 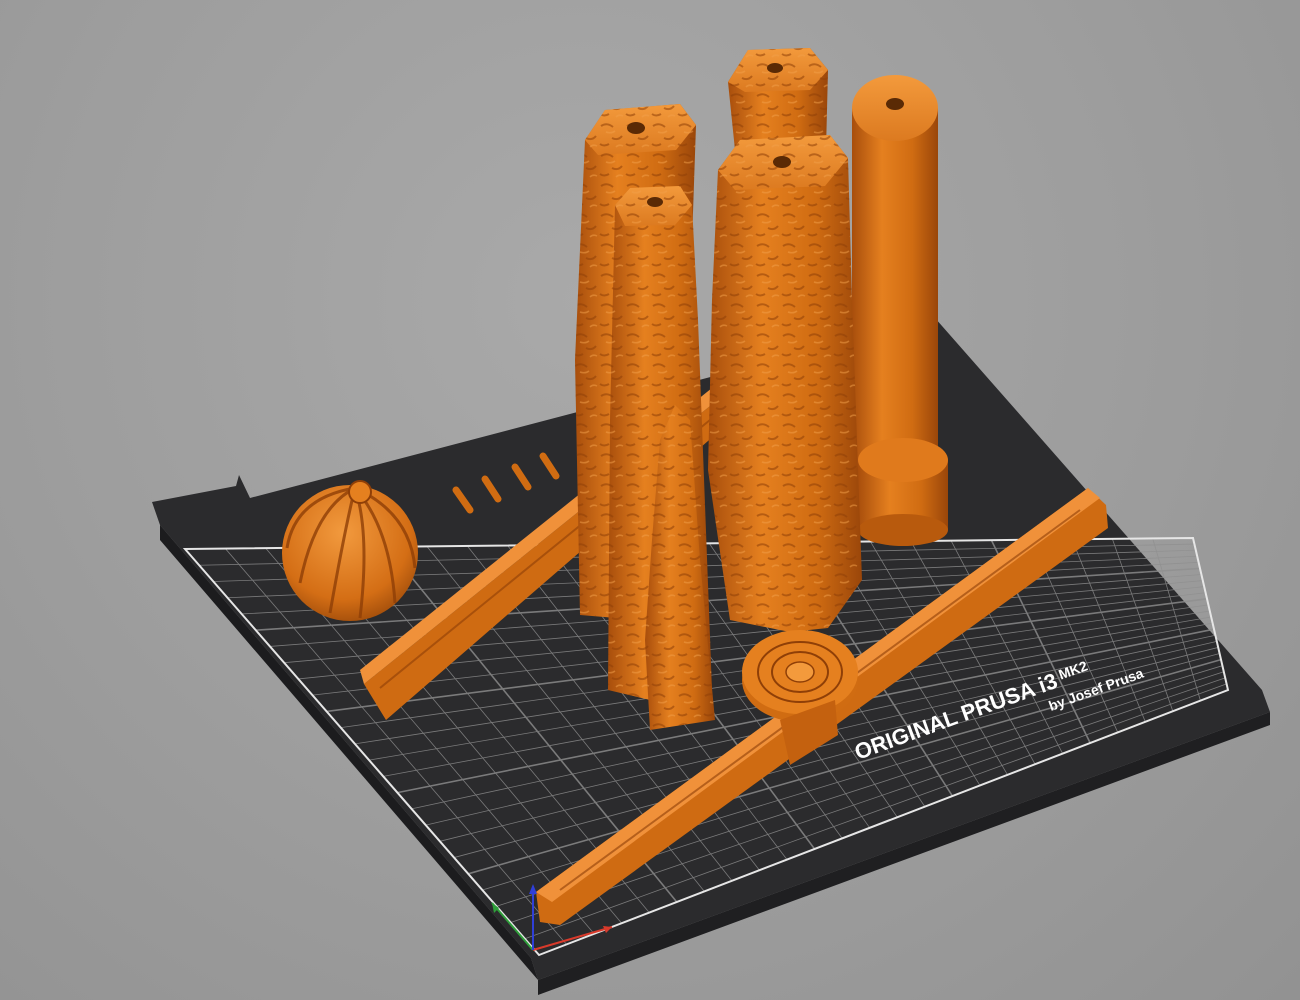 I want to click on rock-pillar-back-model, so click(x=778, y=99).